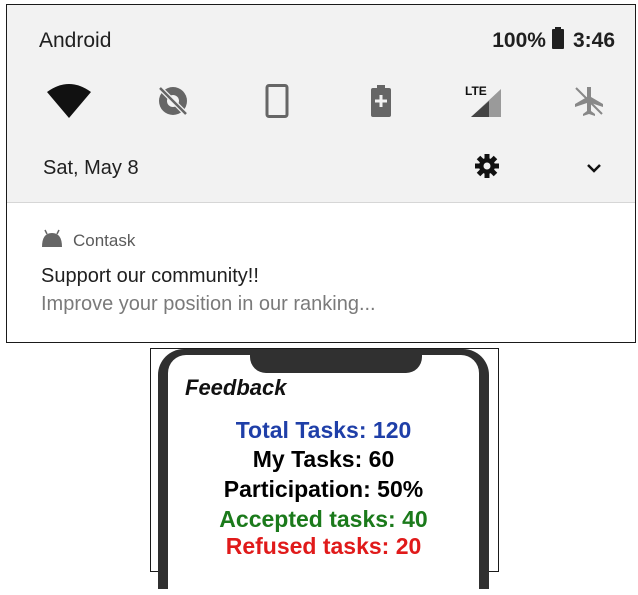 Image resolution: width=638 pixels, height=595 pixels. What do you see at coordinates (173, 101) in the screenshot?
I see `data-saver-off-icon` at bounding box center [173, 101].